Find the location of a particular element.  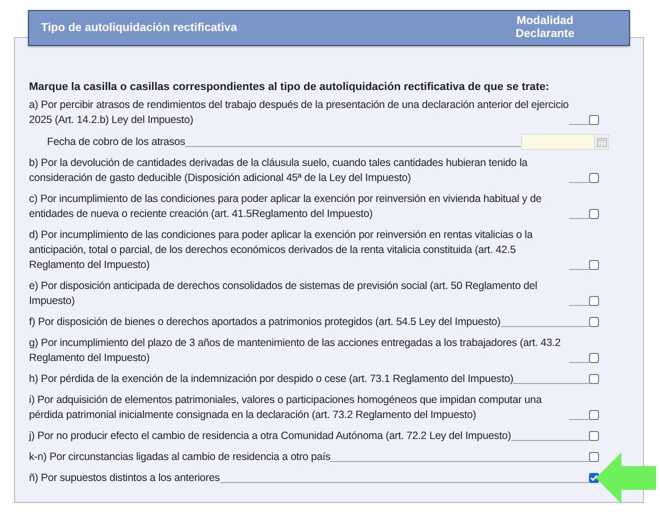

option-label: b) Por la devolución de cantidades derivadas de la cláusula suelo, cuando tales cantidades hubieran tenido la consideración de gasto deducible (Disposición adicional 45ª de la Ley del Impuesto) is located at coordinates (278, 171).